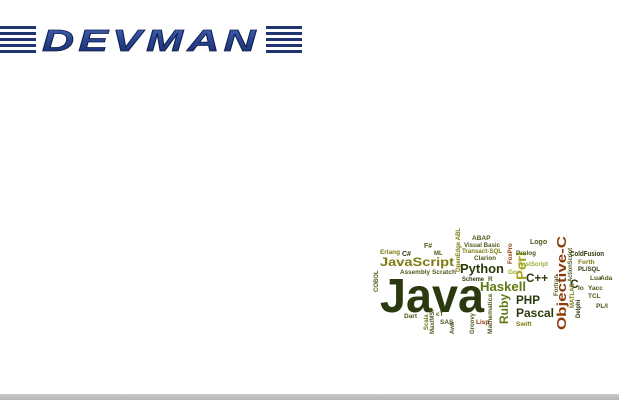 This screenshot has width=619, height=400. Describe the element at coordinates (503, 287) in the screenshot. I see `word-haskell: Haskell` at that location.